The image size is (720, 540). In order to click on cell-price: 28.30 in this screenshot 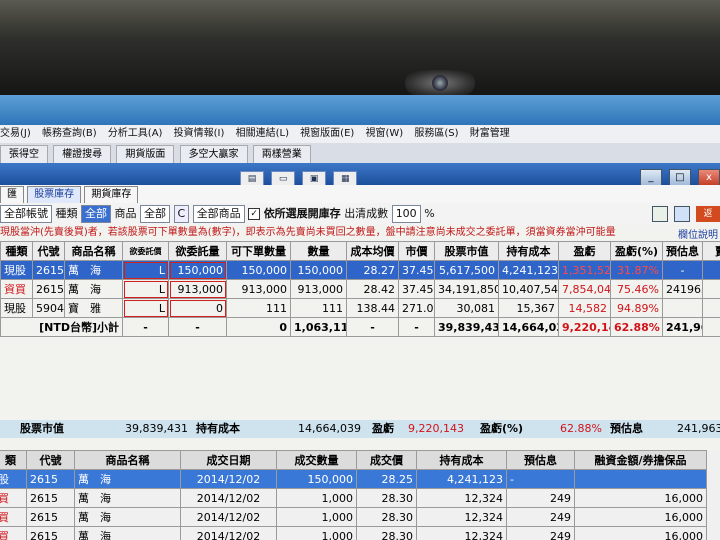, I will do `click(386, 517)`.